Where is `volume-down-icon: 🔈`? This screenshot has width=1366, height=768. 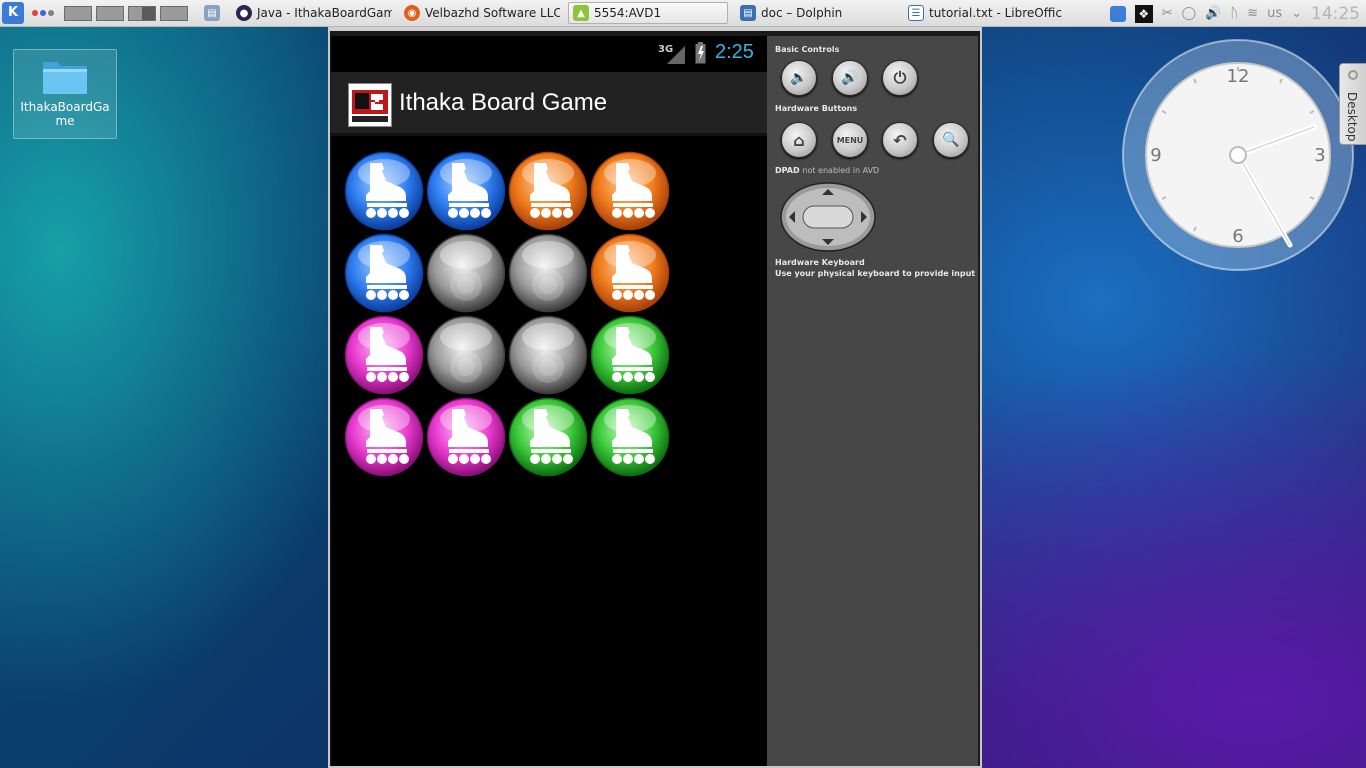 volume-down-icon: 🔈 is located at coordinates (799, 78).